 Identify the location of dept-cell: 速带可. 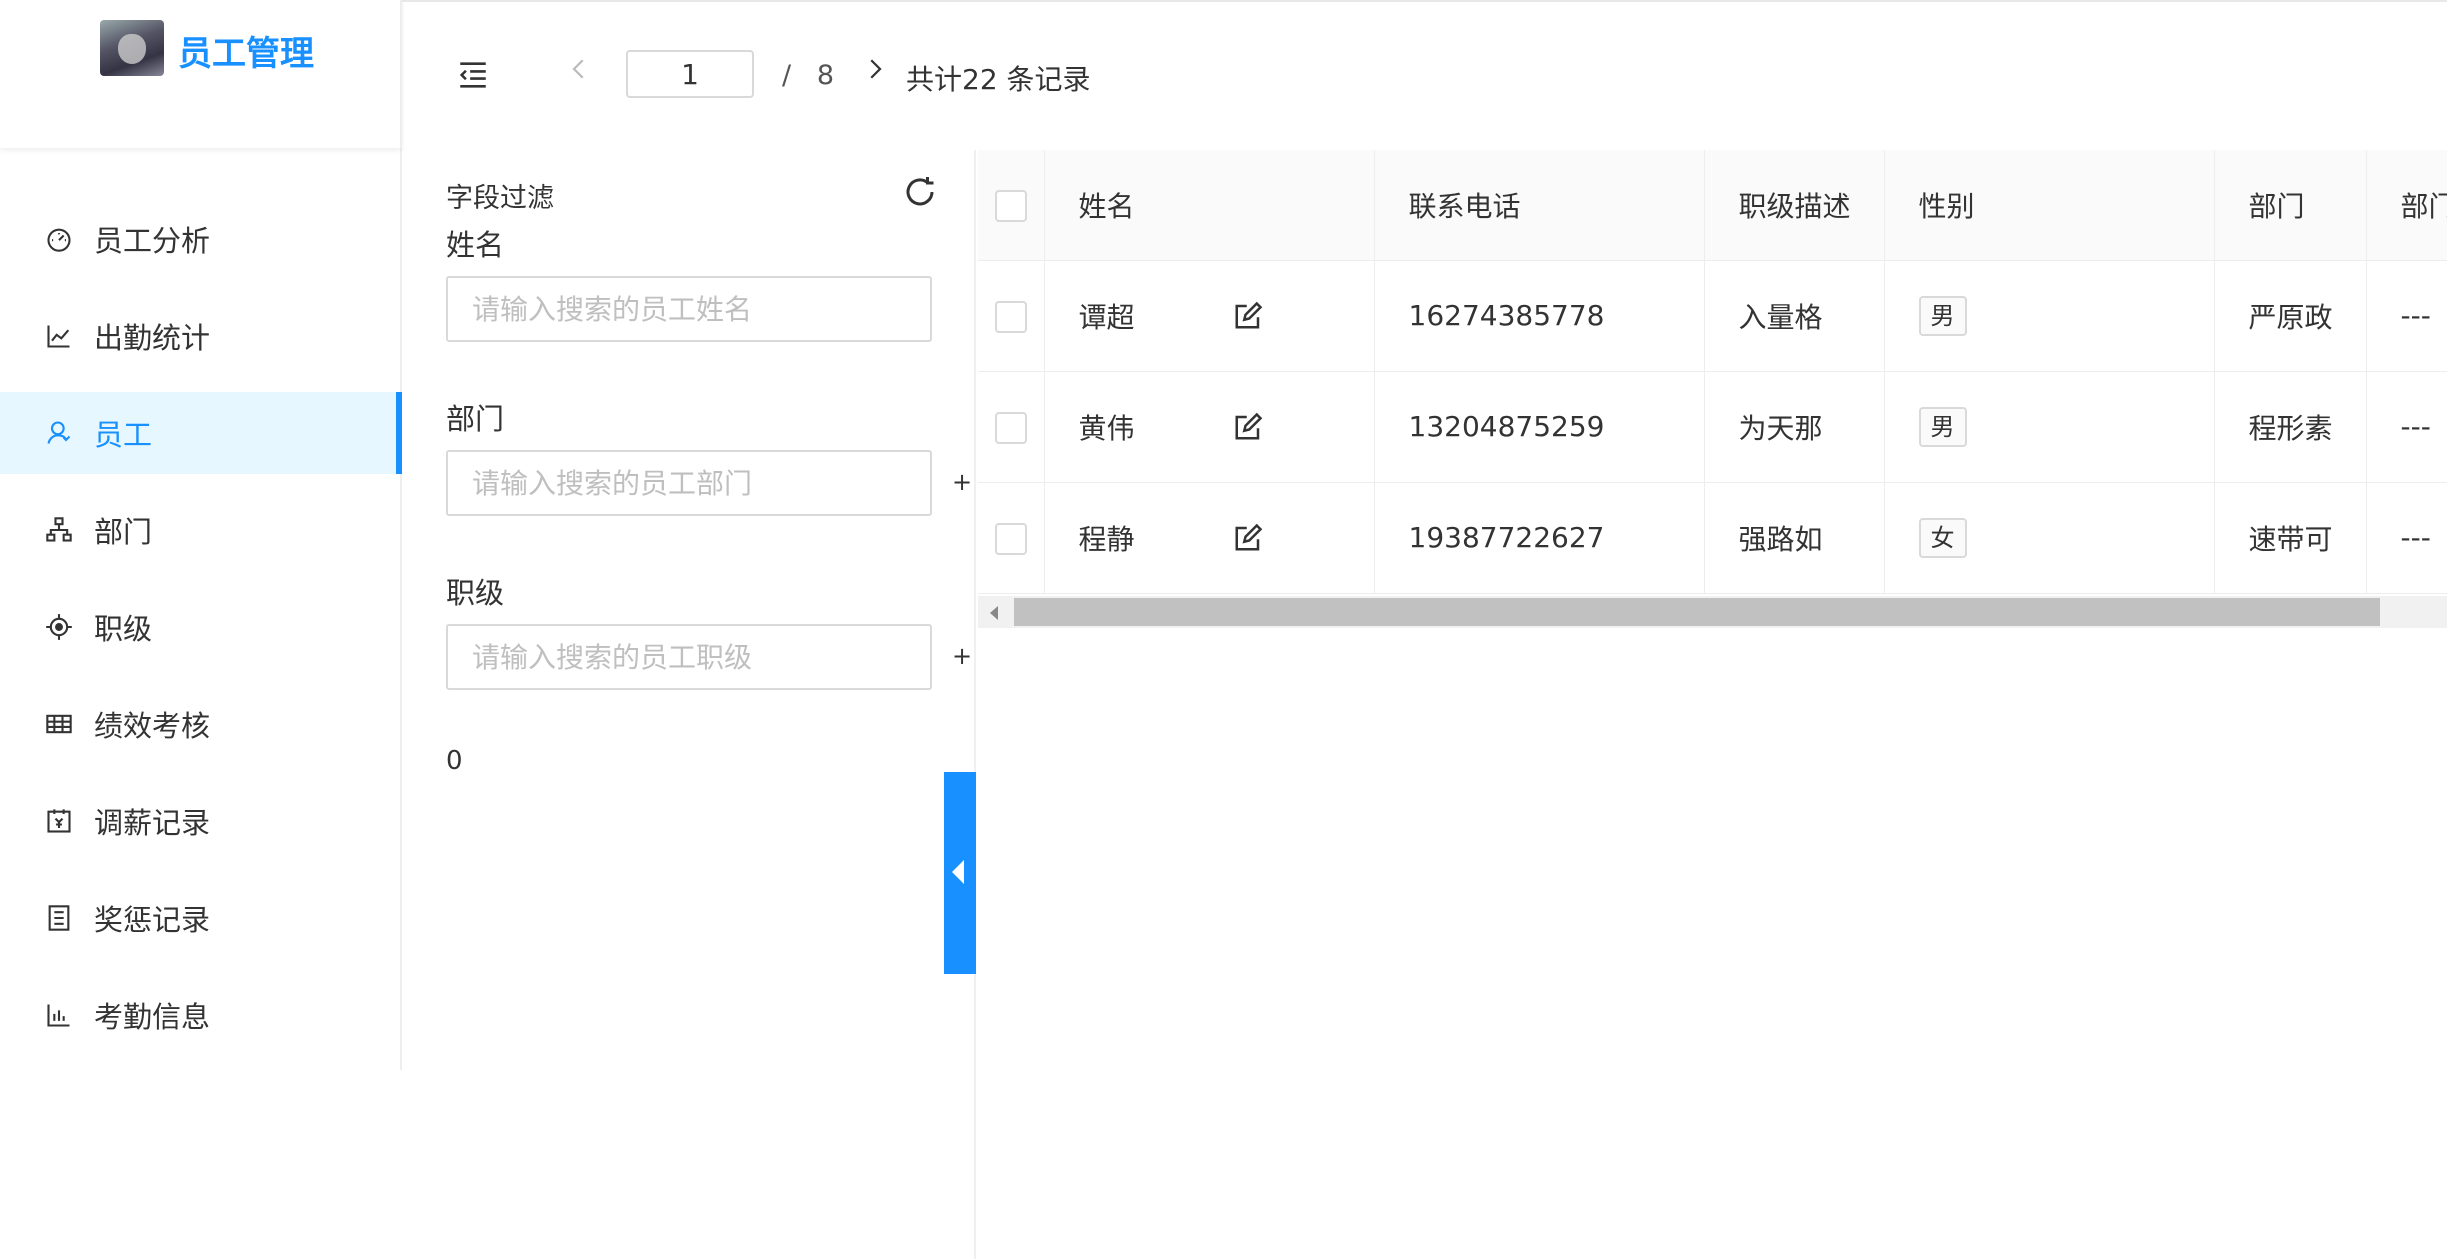
(2290, 538).